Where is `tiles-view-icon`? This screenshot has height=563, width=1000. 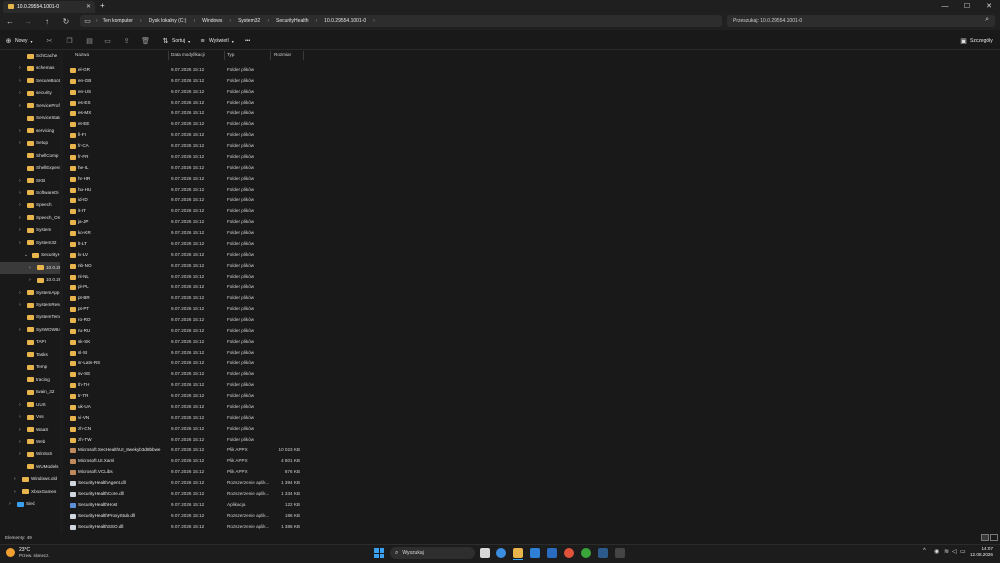 tiles-view-icon is located at coordinates (994, 537).